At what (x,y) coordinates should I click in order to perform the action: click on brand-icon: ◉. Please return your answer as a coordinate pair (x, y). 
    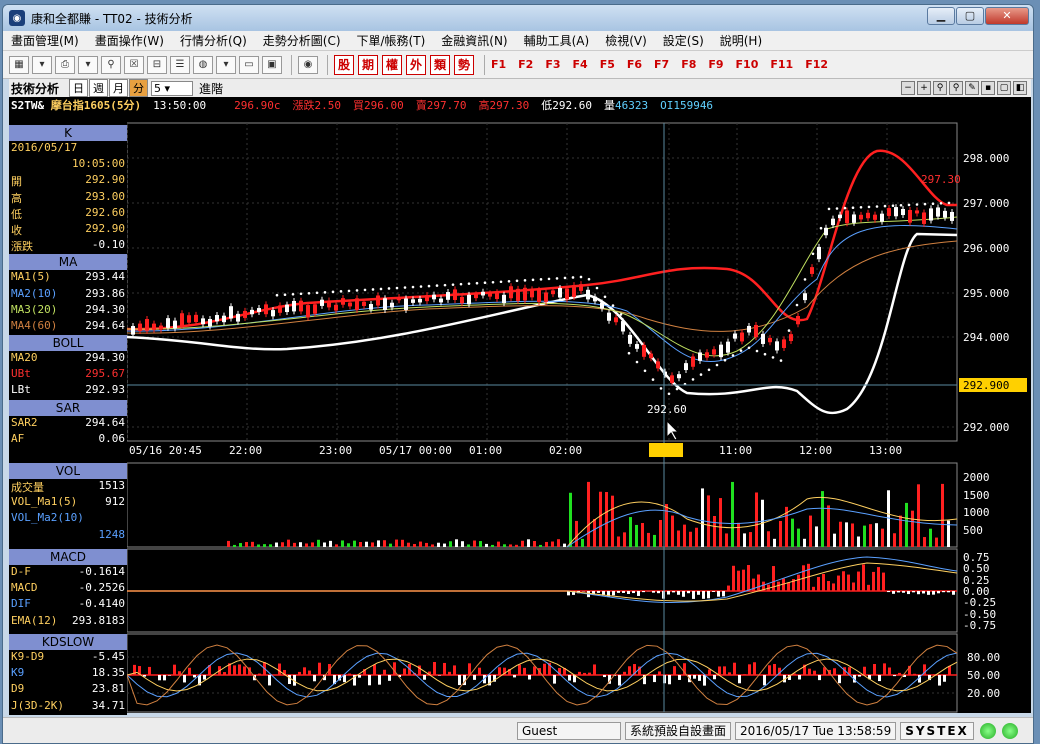
    Looking at the image, I should click on (308, 64).